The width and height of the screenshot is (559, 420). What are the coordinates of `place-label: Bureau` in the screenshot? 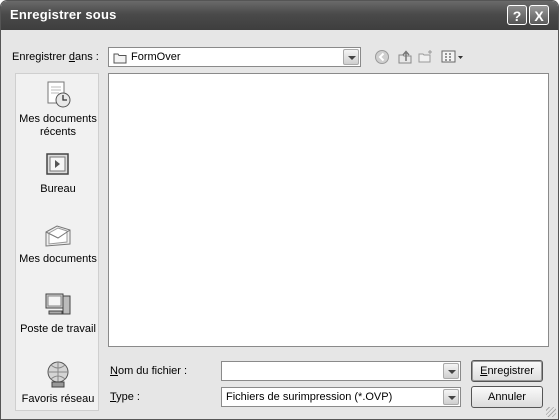 It's located at (58, 189).